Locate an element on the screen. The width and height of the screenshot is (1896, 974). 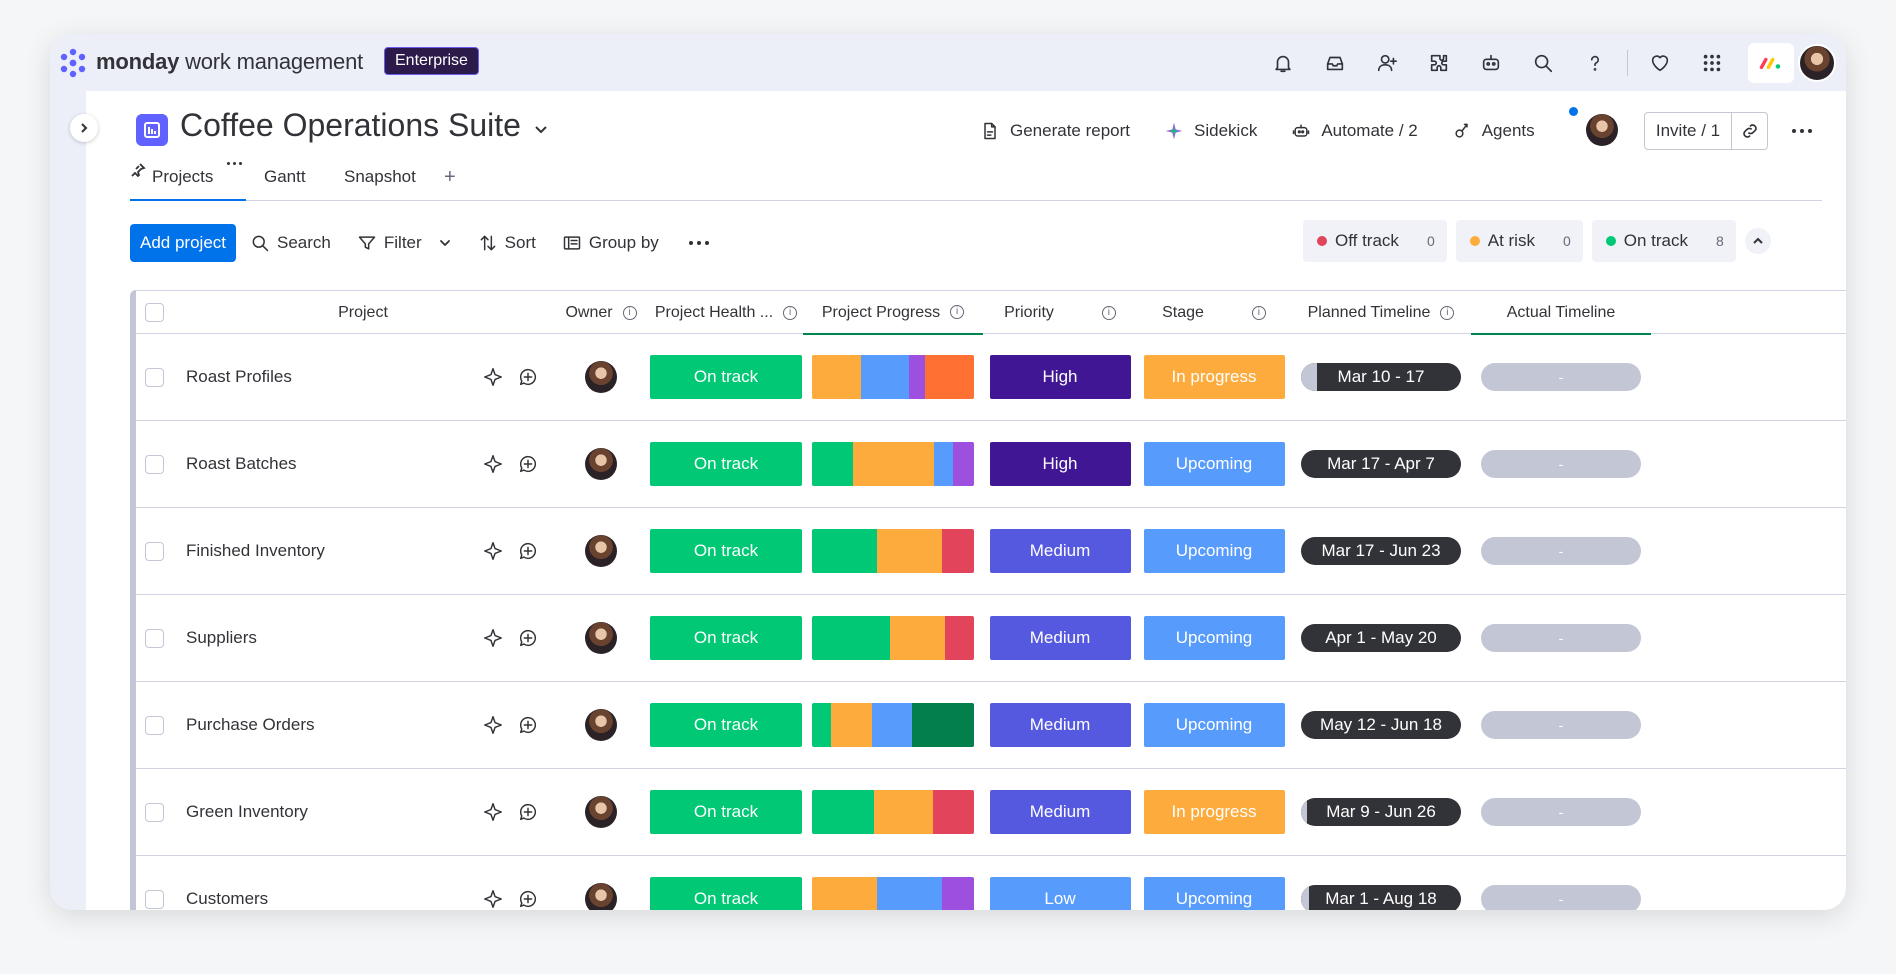
planned-timeline-cell: Apr 1 - May 20 is located at coordinates (1381, 638).